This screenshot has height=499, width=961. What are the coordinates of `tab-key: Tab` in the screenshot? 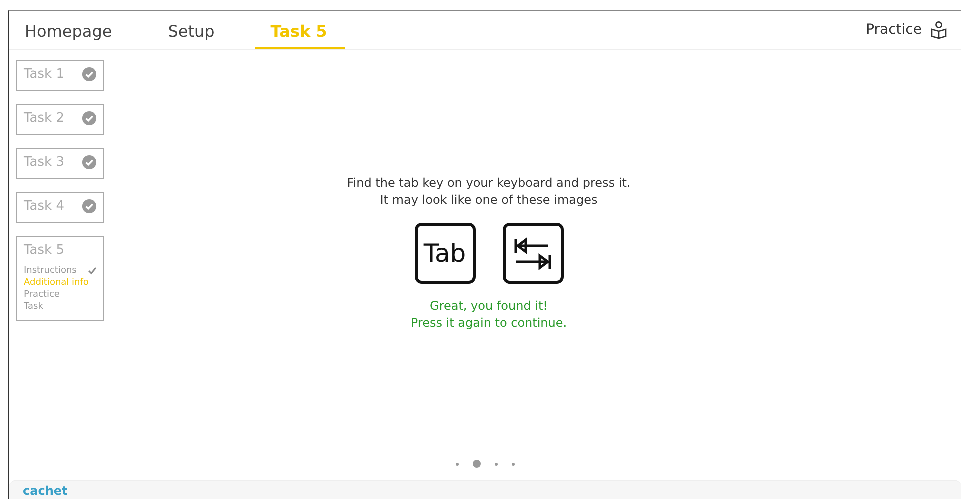 It's located at (445, 253).